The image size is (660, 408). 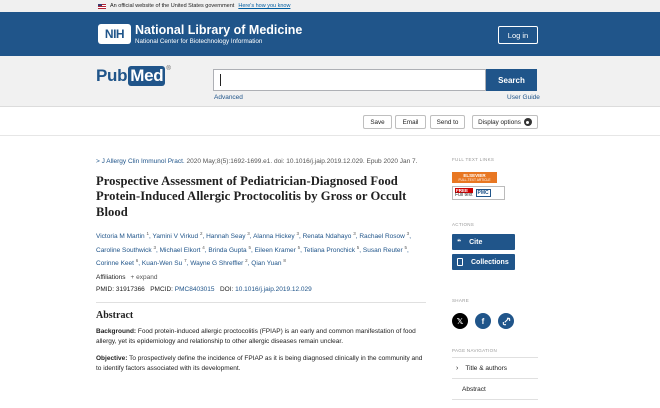 I want to click on email-button: Email, so click(x=410, y=122).